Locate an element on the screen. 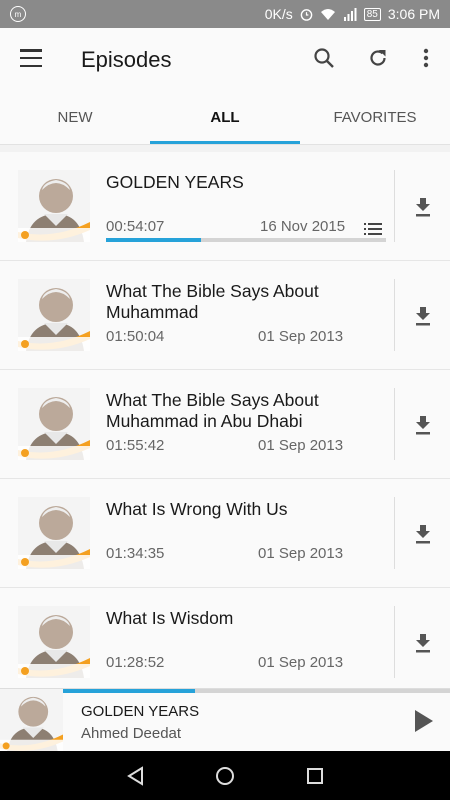  tab-all: ALL is located at coordinates (225, 117).